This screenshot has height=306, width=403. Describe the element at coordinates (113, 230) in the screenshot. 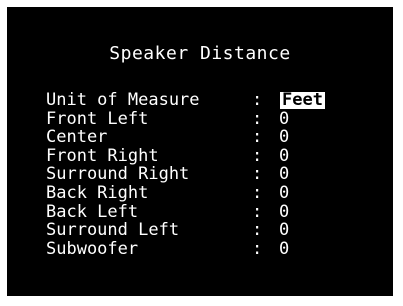

I see `setting-label: Surround Left` at that location.